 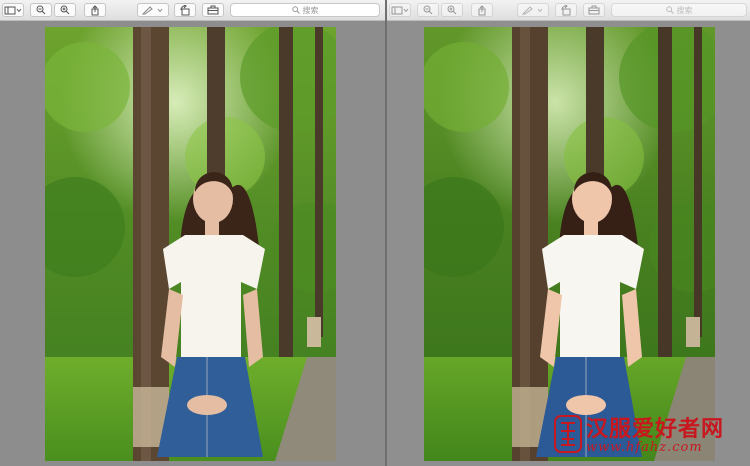 I want to click on site-watermark: 汉服爱好者网 www.hfahz.com, so click(x=649, y=436).